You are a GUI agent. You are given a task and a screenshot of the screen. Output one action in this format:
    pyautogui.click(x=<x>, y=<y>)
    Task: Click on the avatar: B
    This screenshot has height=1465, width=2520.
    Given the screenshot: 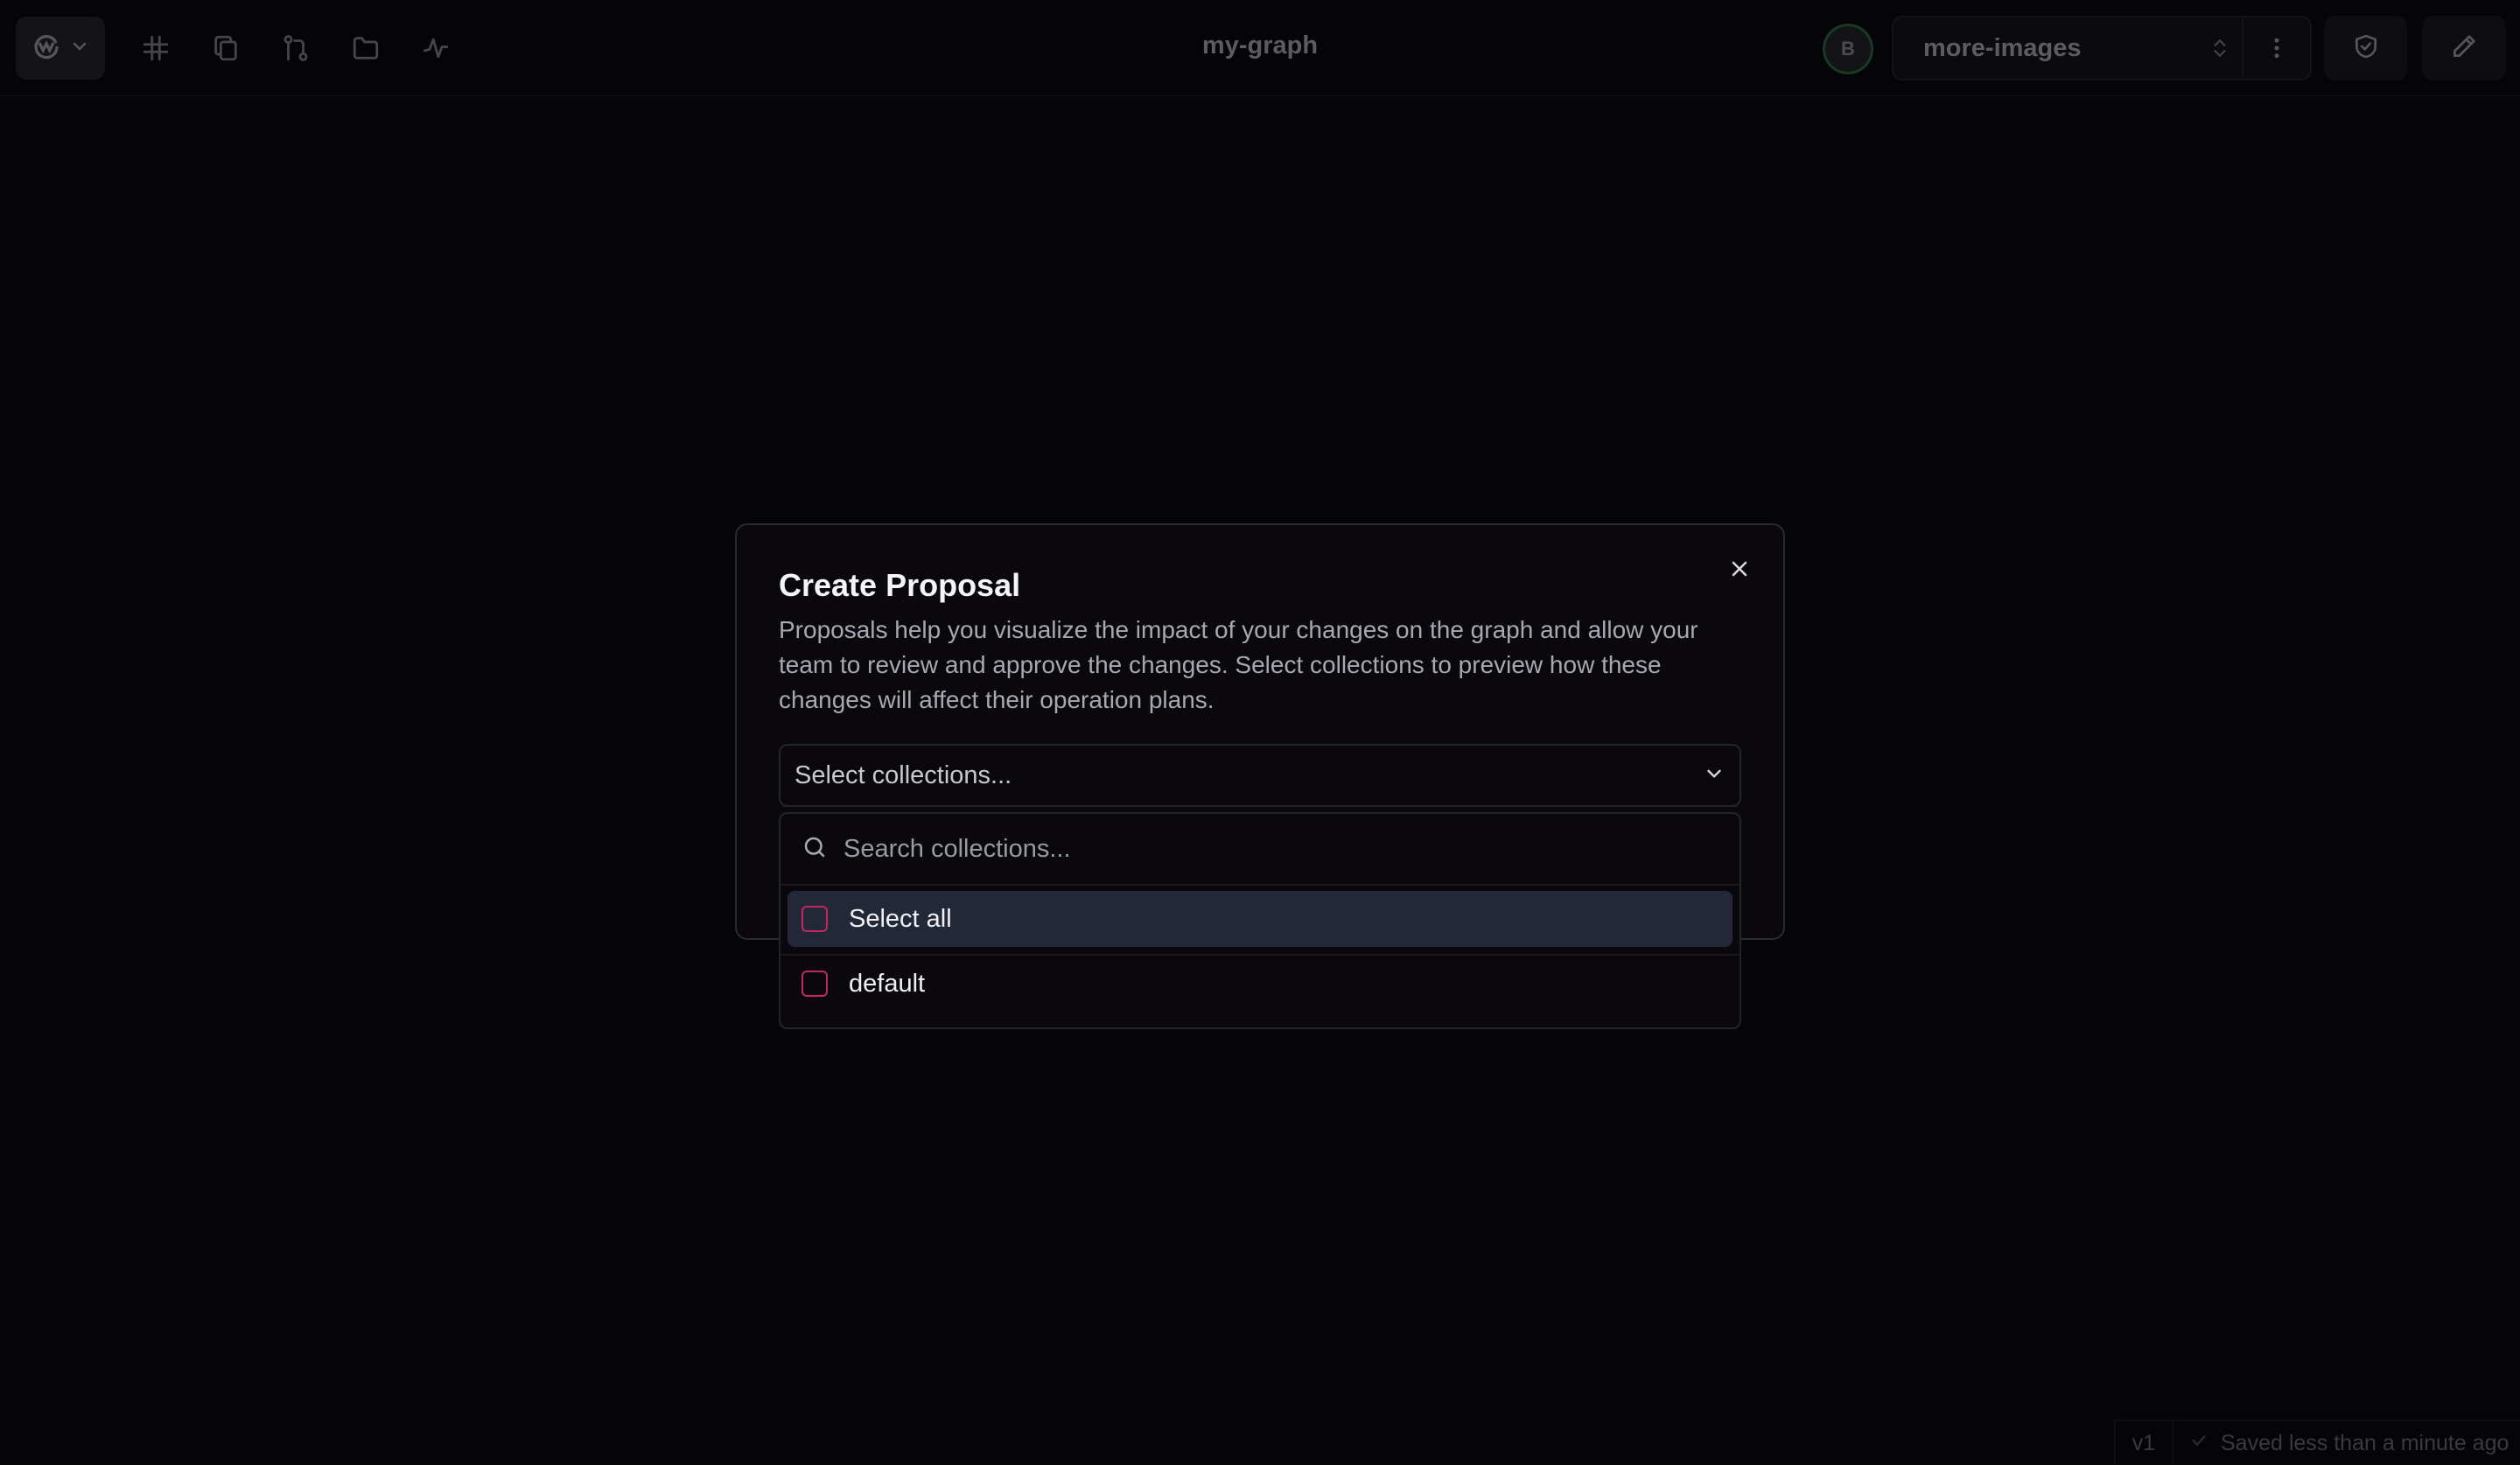 What is the action you would take?
    pyautogui.click(x=1848, y=49)
    